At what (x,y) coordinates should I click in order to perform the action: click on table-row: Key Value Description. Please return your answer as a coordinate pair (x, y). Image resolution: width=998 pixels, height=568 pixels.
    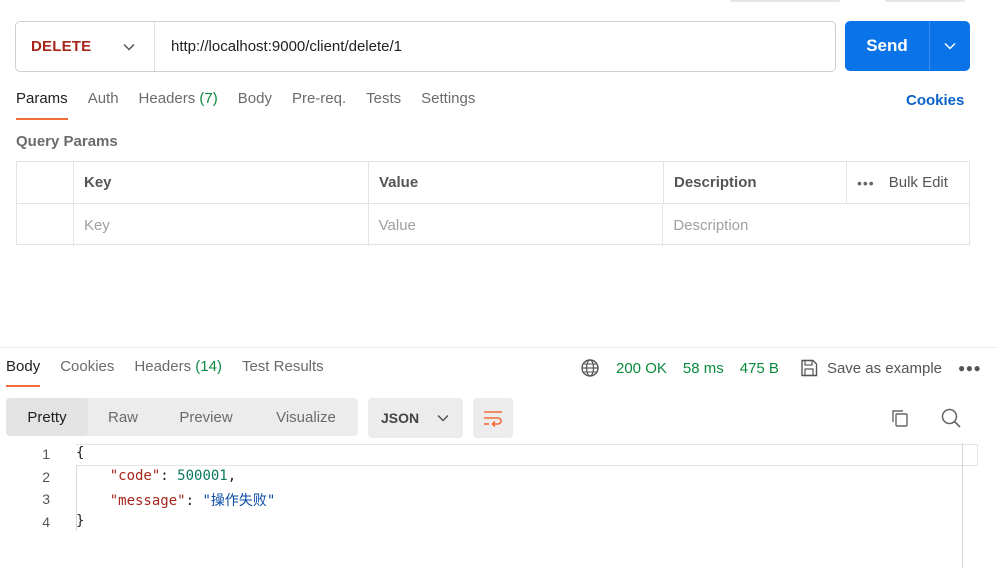
    Looking at the image, I should click on (493, 225).